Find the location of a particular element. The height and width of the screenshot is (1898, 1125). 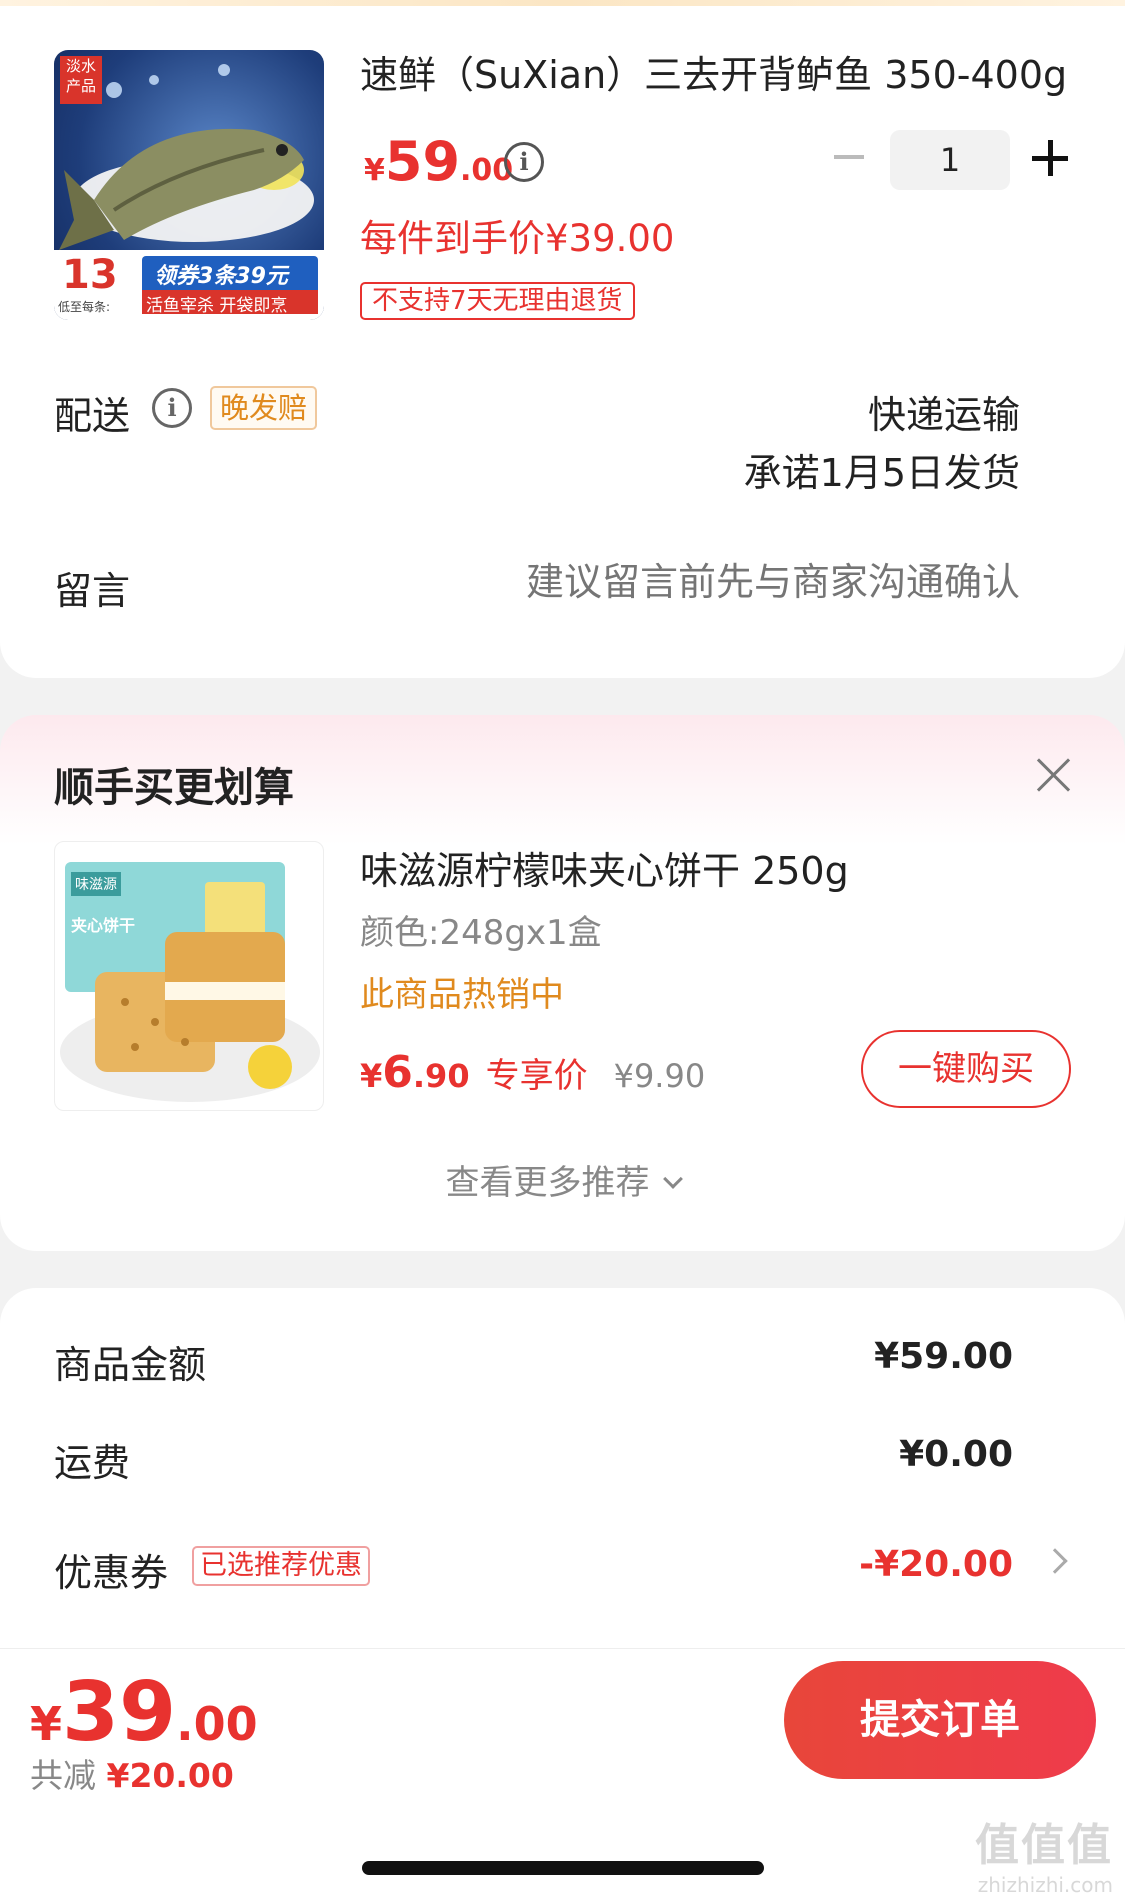

rec-price-integer: 6 is located at coordinates (397, 1072).